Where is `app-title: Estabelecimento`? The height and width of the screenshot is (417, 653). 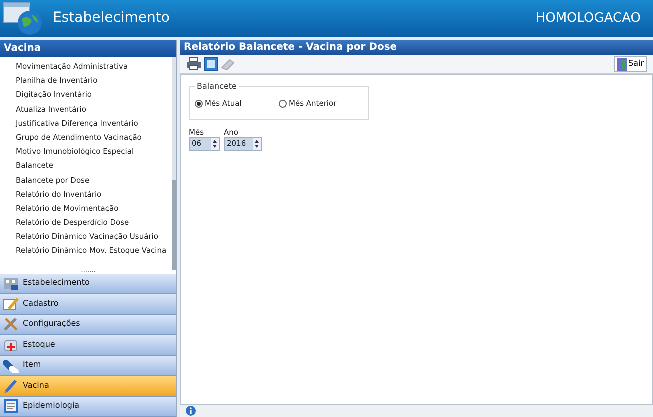 app-title: Estabelecimento is located at coordinates (111, 18).